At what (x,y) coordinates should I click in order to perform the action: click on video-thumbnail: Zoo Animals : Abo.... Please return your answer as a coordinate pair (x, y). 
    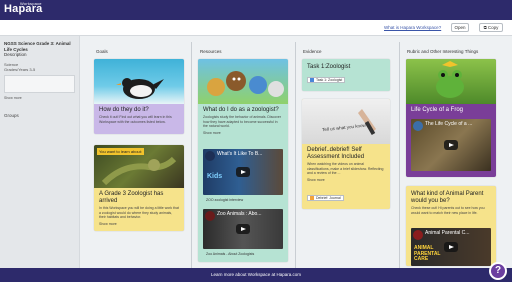
    Looking at the image, I should click on (243, 229).